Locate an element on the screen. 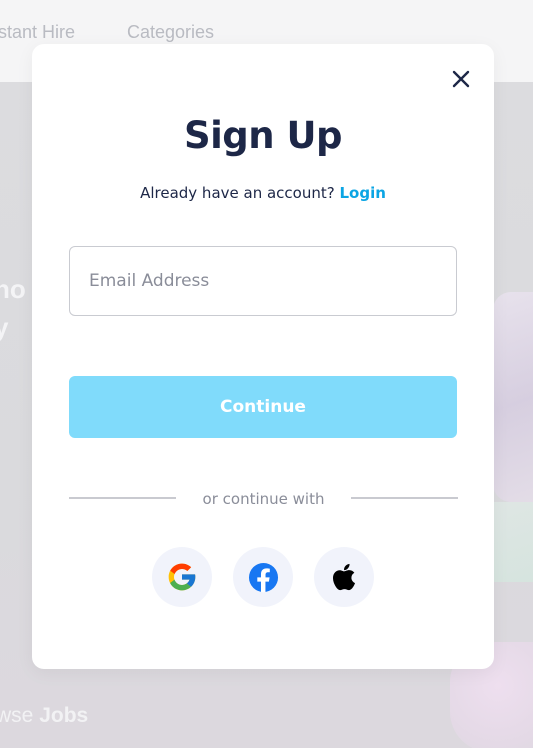 This screenshot has height=748, width=533. google-login-button is located at coordinates (182, 577).